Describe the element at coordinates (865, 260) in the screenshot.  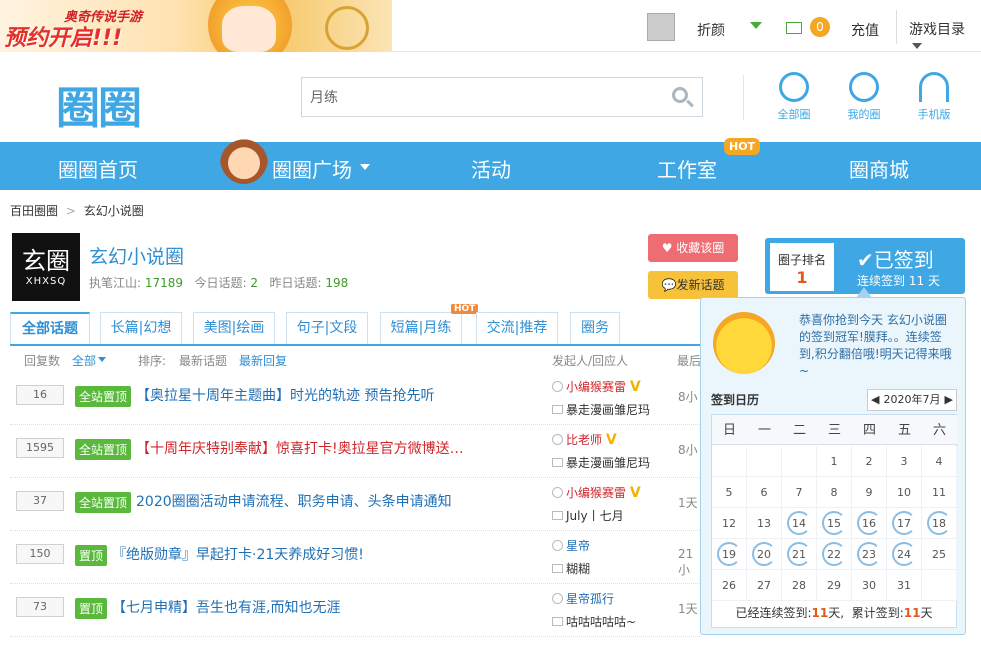
I see `checkmark-icon: ✔` at that location.